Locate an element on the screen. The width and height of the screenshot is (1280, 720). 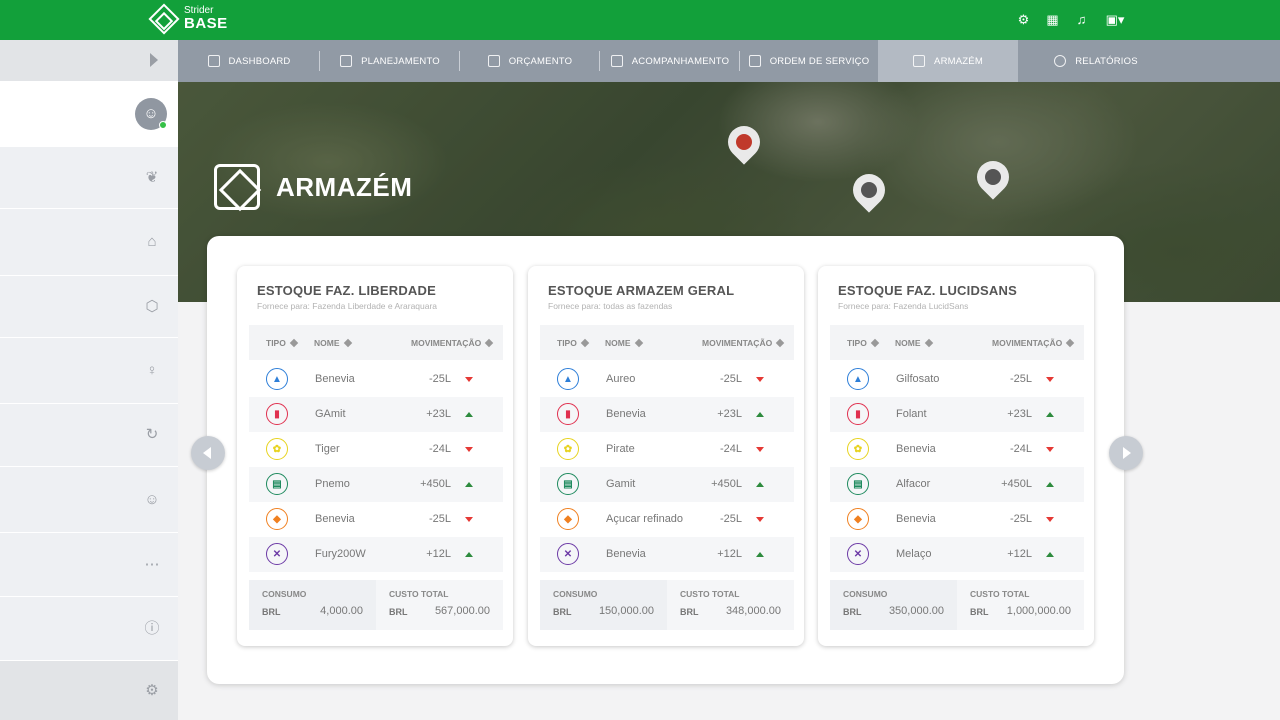
tab-orcamento: ORÇAMENTO is located at coordinates (530, 61).